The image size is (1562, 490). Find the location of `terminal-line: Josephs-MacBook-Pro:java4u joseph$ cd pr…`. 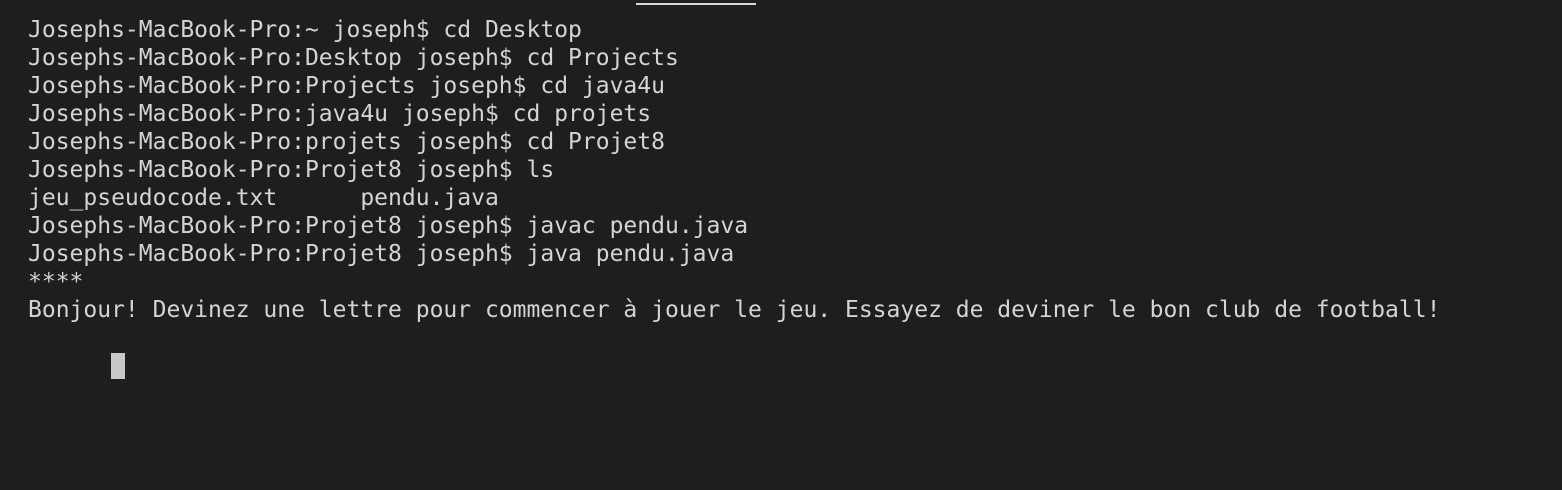

terminal-line: Josephs-MacBook-Pro:java4u joseph$ cd pr… is located at coordinates (340, 114).